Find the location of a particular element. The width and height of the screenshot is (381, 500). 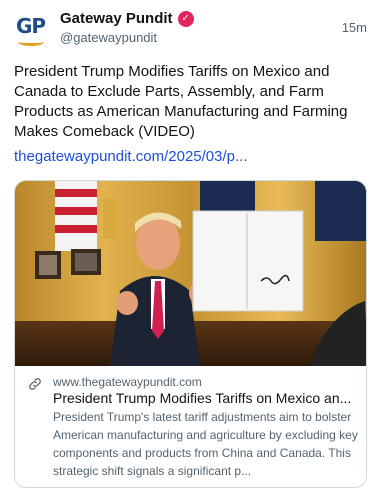

avatar-logo-text: GP is located at coordinates (31, 26).